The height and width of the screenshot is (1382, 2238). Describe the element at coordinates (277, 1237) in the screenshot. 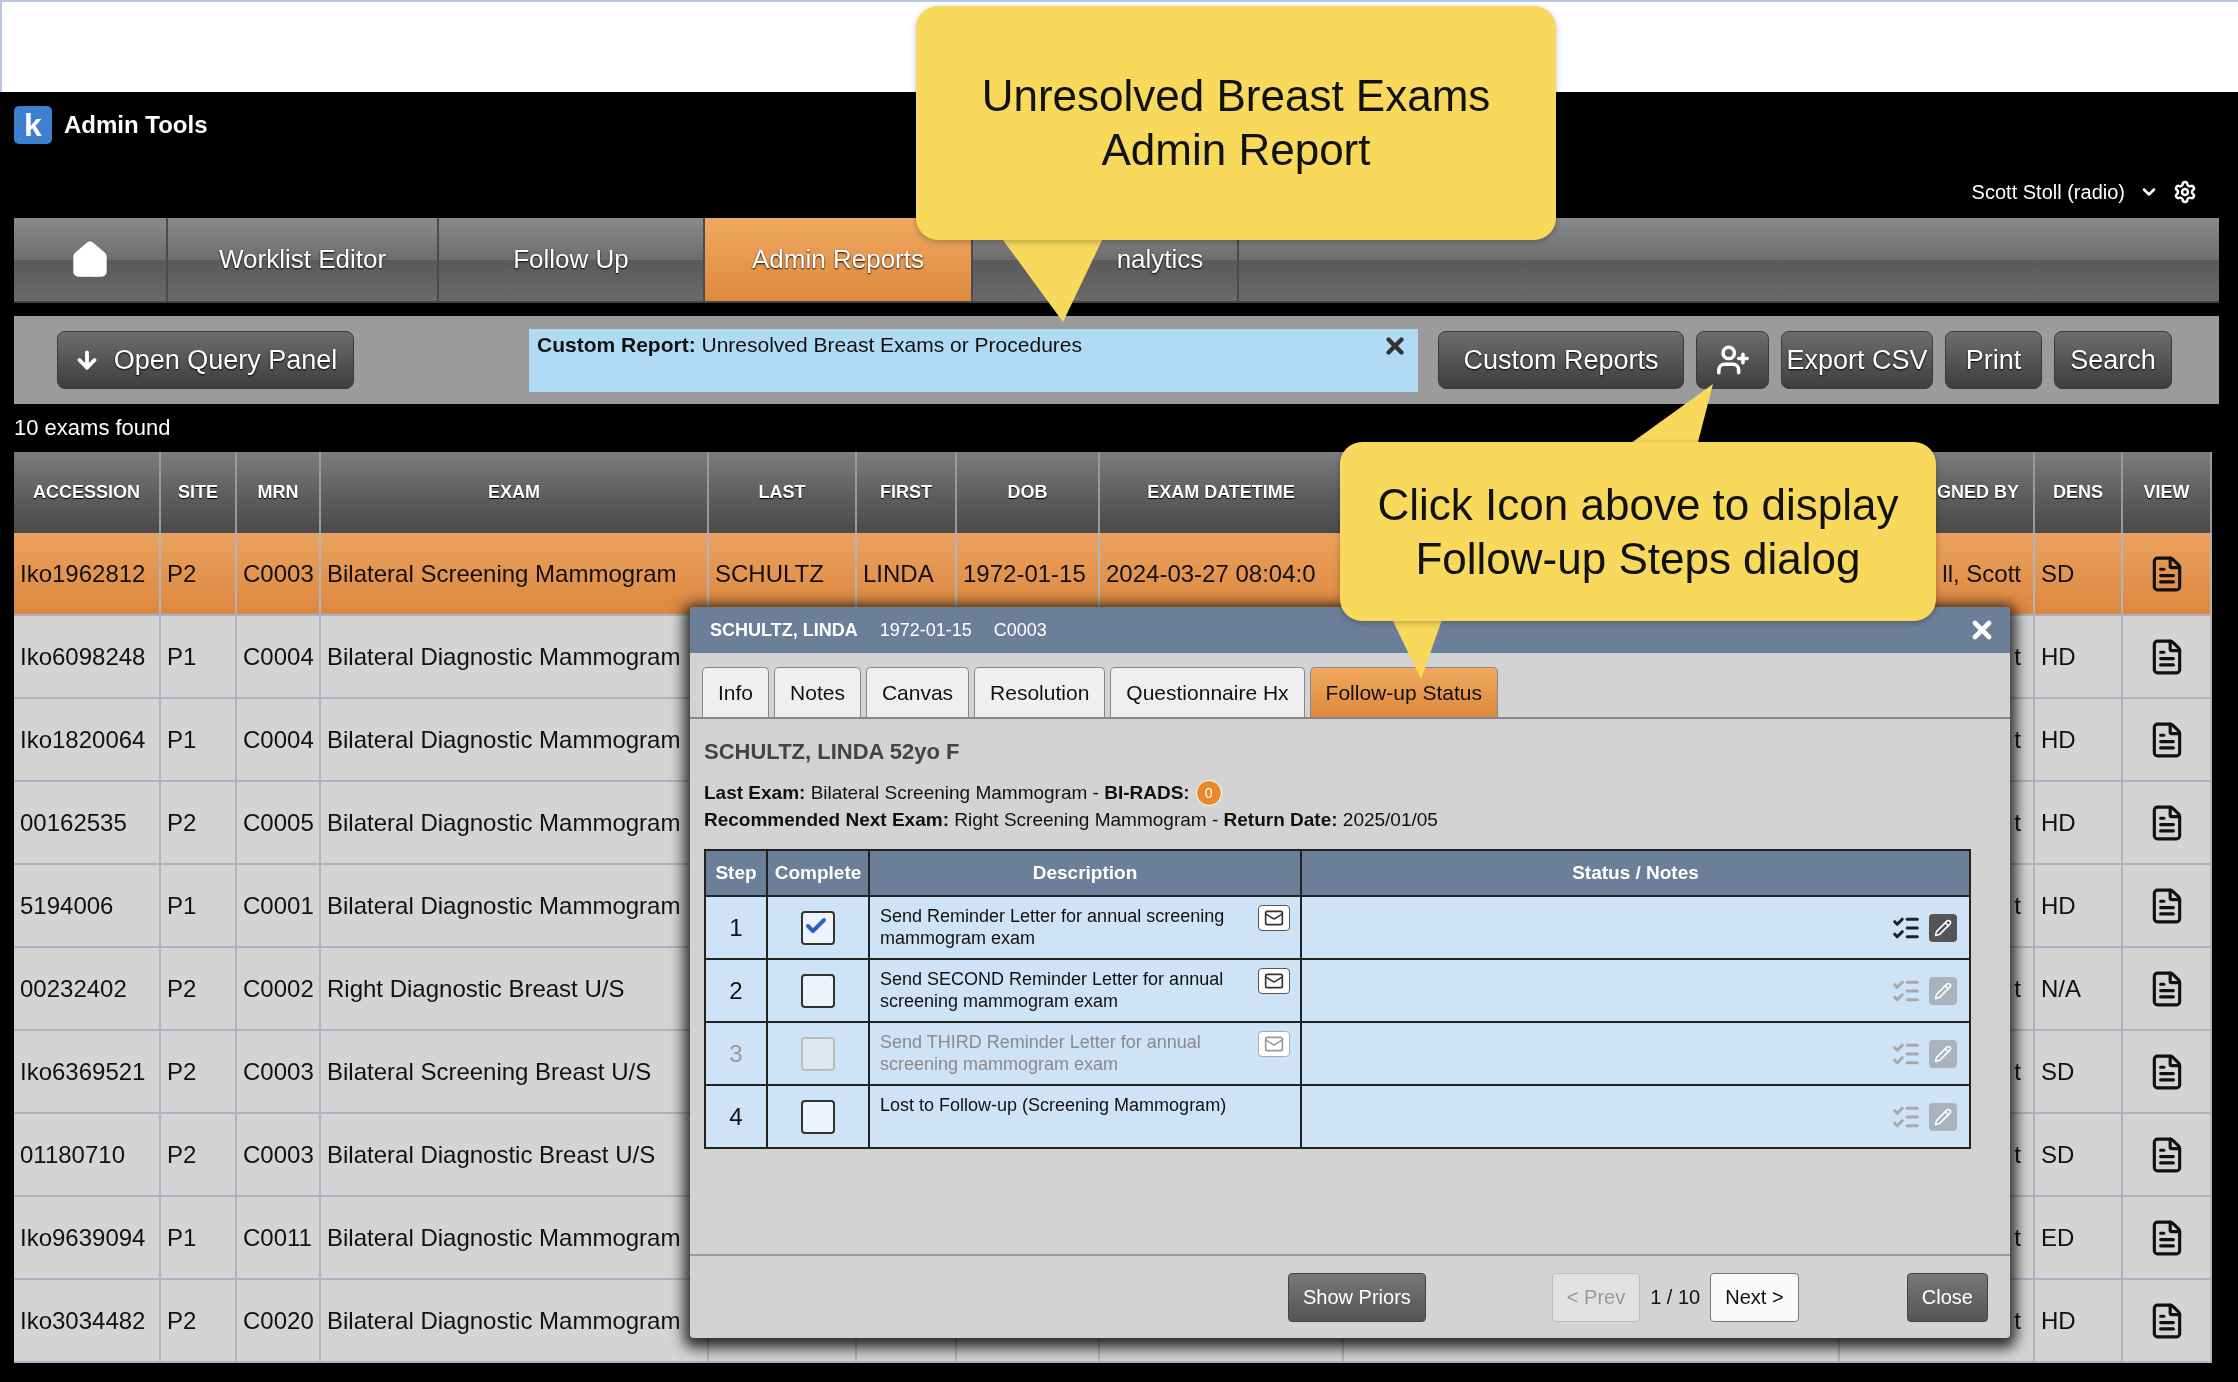

I see `table-cell: C0011` at that location.